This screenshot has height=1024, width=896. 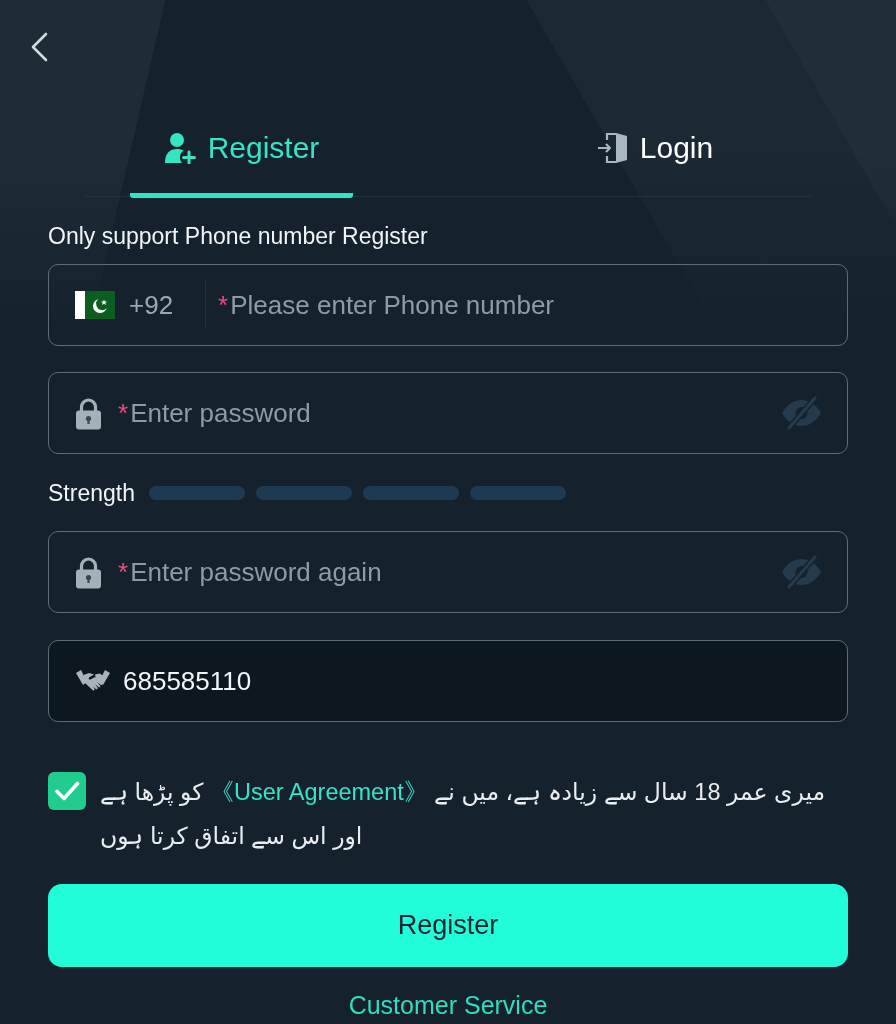 What do you see at coordinates (455, 572) in the screenshot?
I see `password-input: Enter password again` at bounding box center [455, 572].